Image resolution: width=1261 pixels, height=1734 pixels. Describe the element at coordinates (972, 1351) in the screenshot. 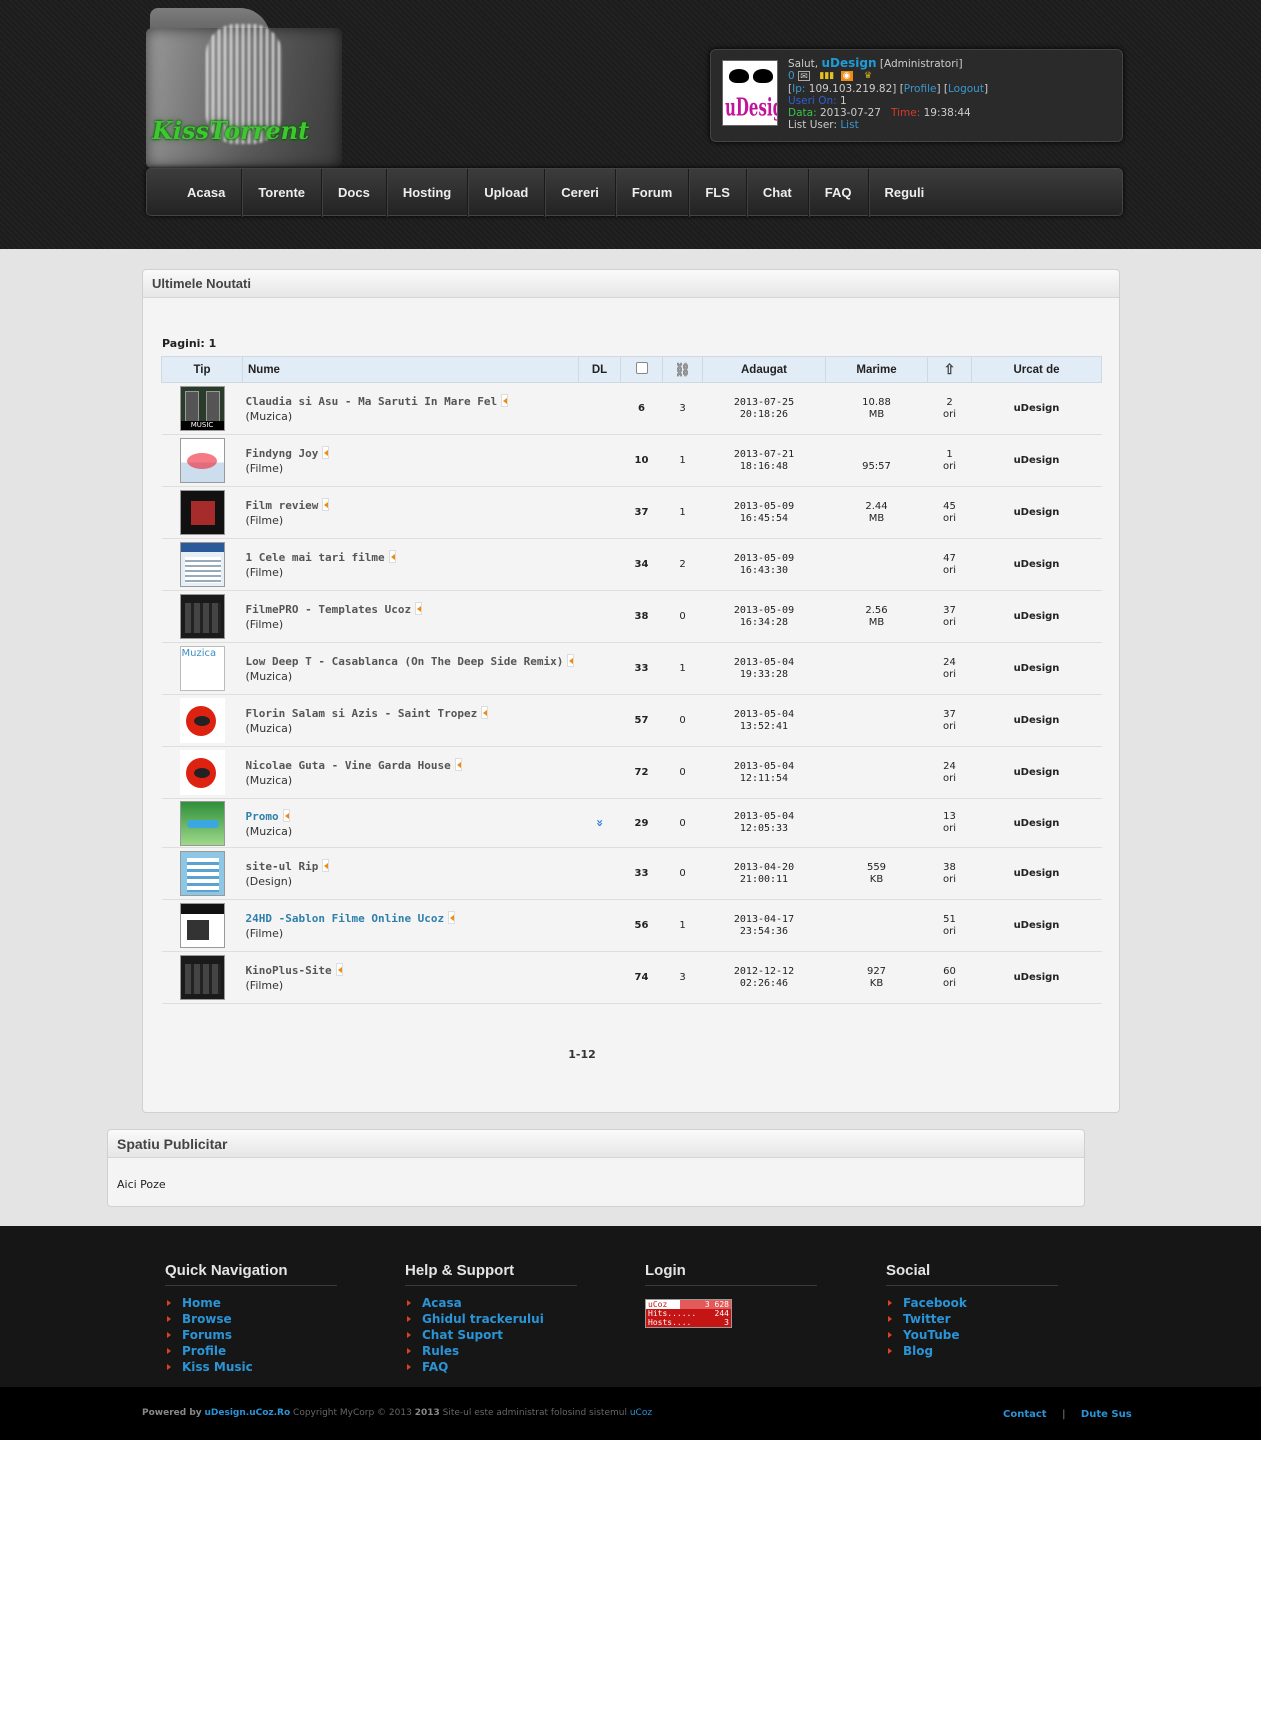

I see `social-link-blog: Blog` at that location.